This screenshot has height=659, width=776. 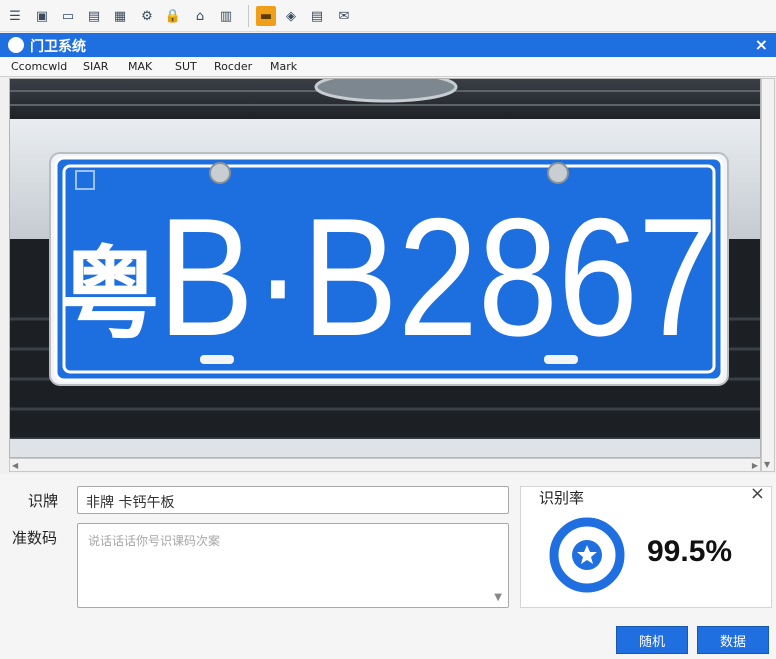 I want to click on rate-title: 识别率, so click(x=562, y=498).